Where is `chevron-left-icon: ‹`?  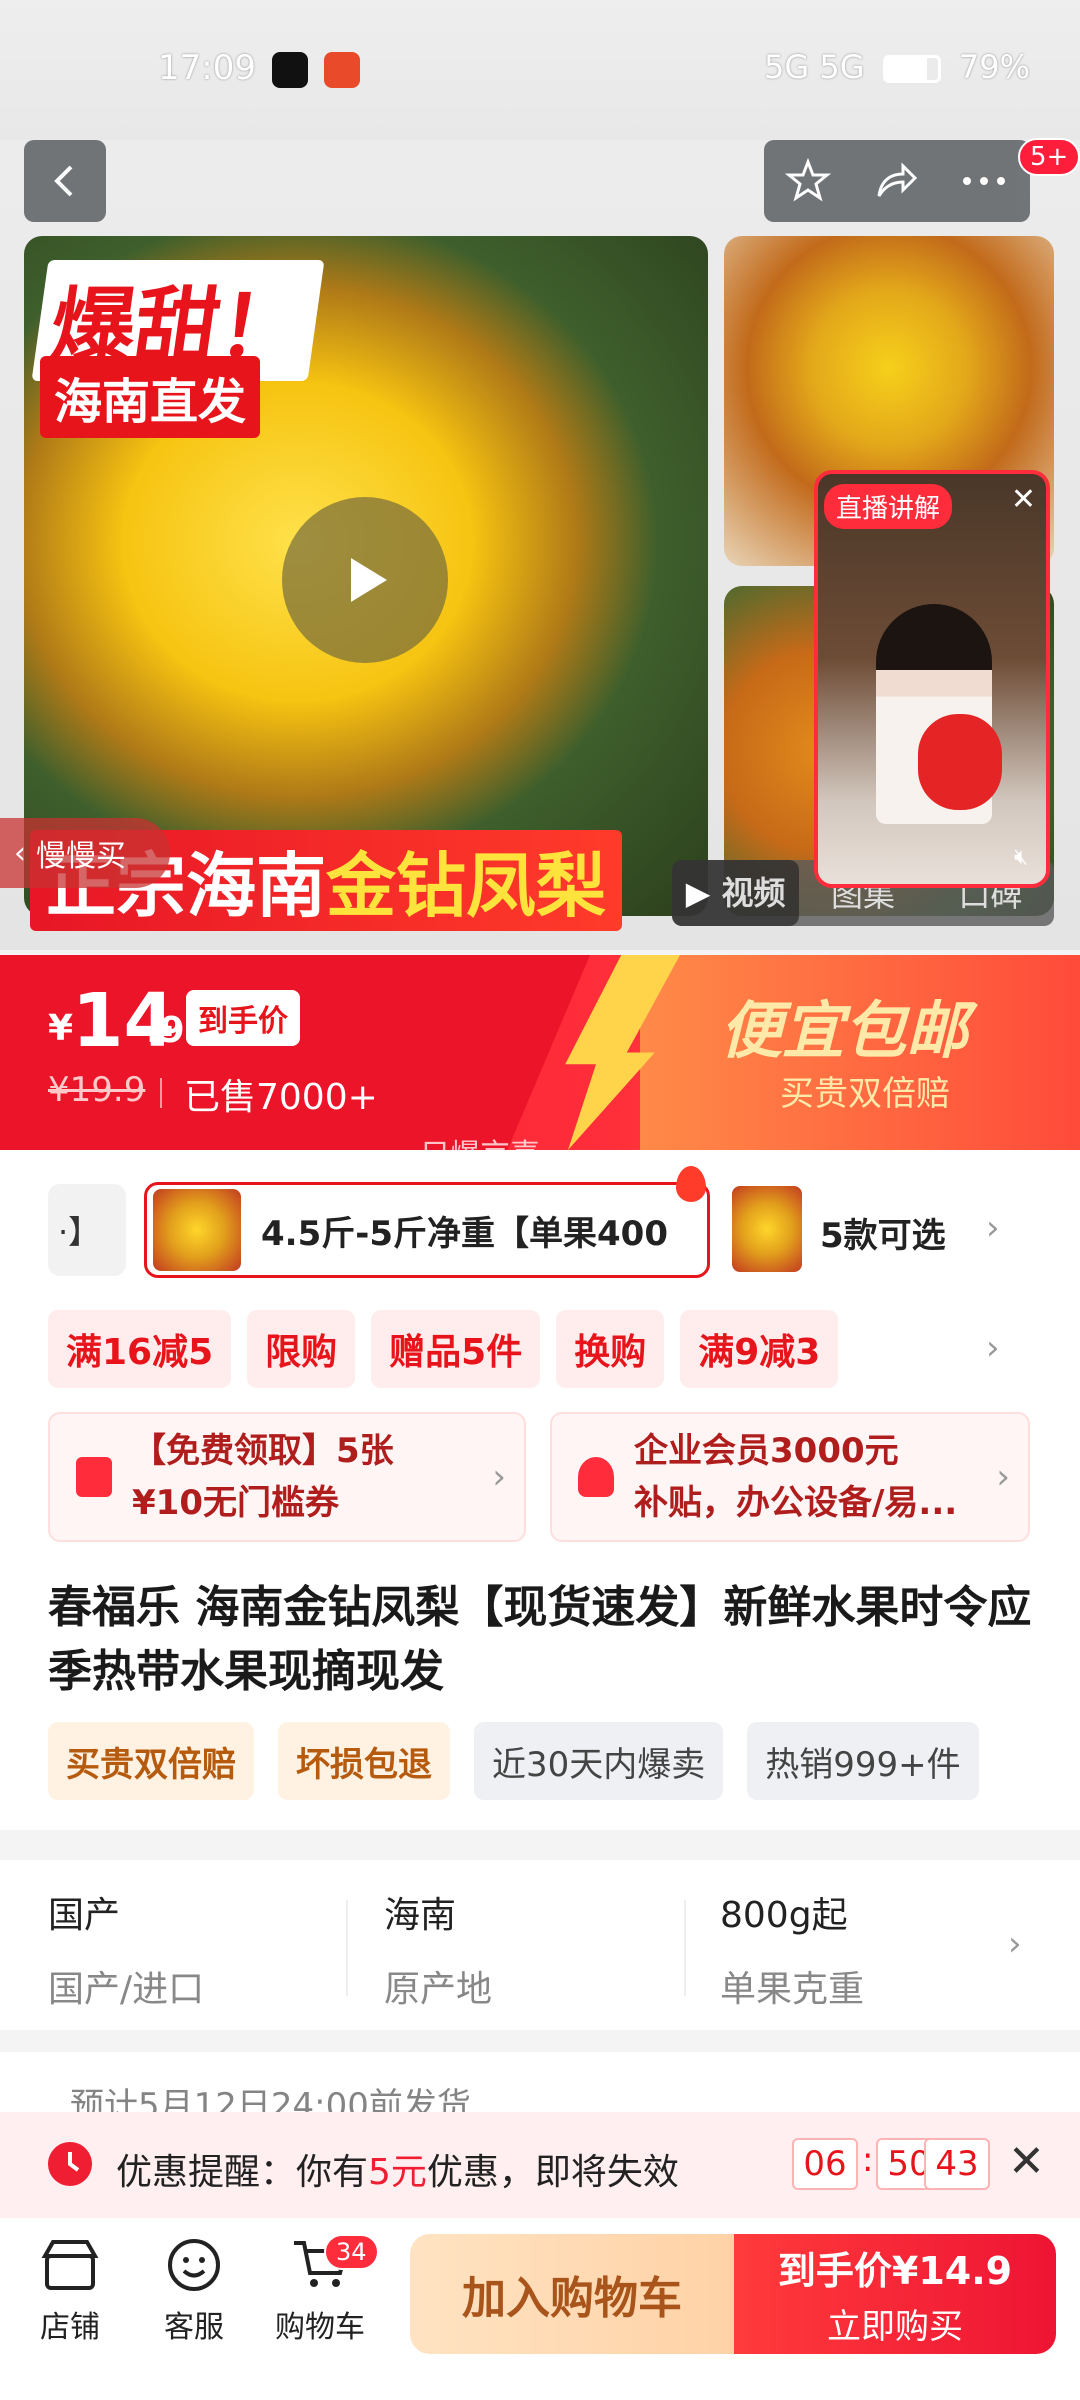
chevron-left-icon: ‹ is located at coordinates (20, 853).